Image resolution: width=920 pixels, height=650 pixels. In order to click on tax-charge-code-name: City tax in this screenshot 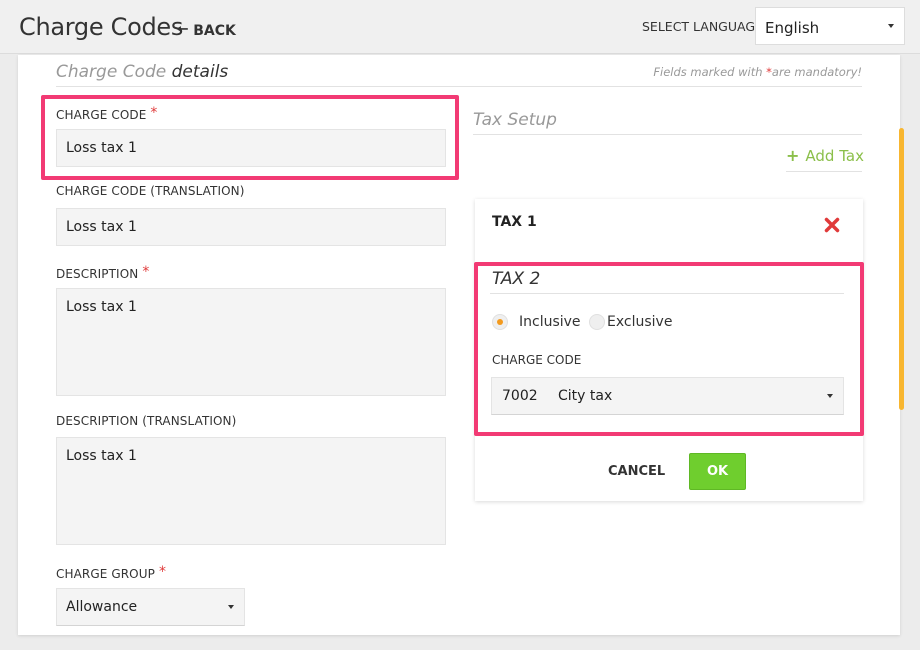, I will do `click(585, 396)`.